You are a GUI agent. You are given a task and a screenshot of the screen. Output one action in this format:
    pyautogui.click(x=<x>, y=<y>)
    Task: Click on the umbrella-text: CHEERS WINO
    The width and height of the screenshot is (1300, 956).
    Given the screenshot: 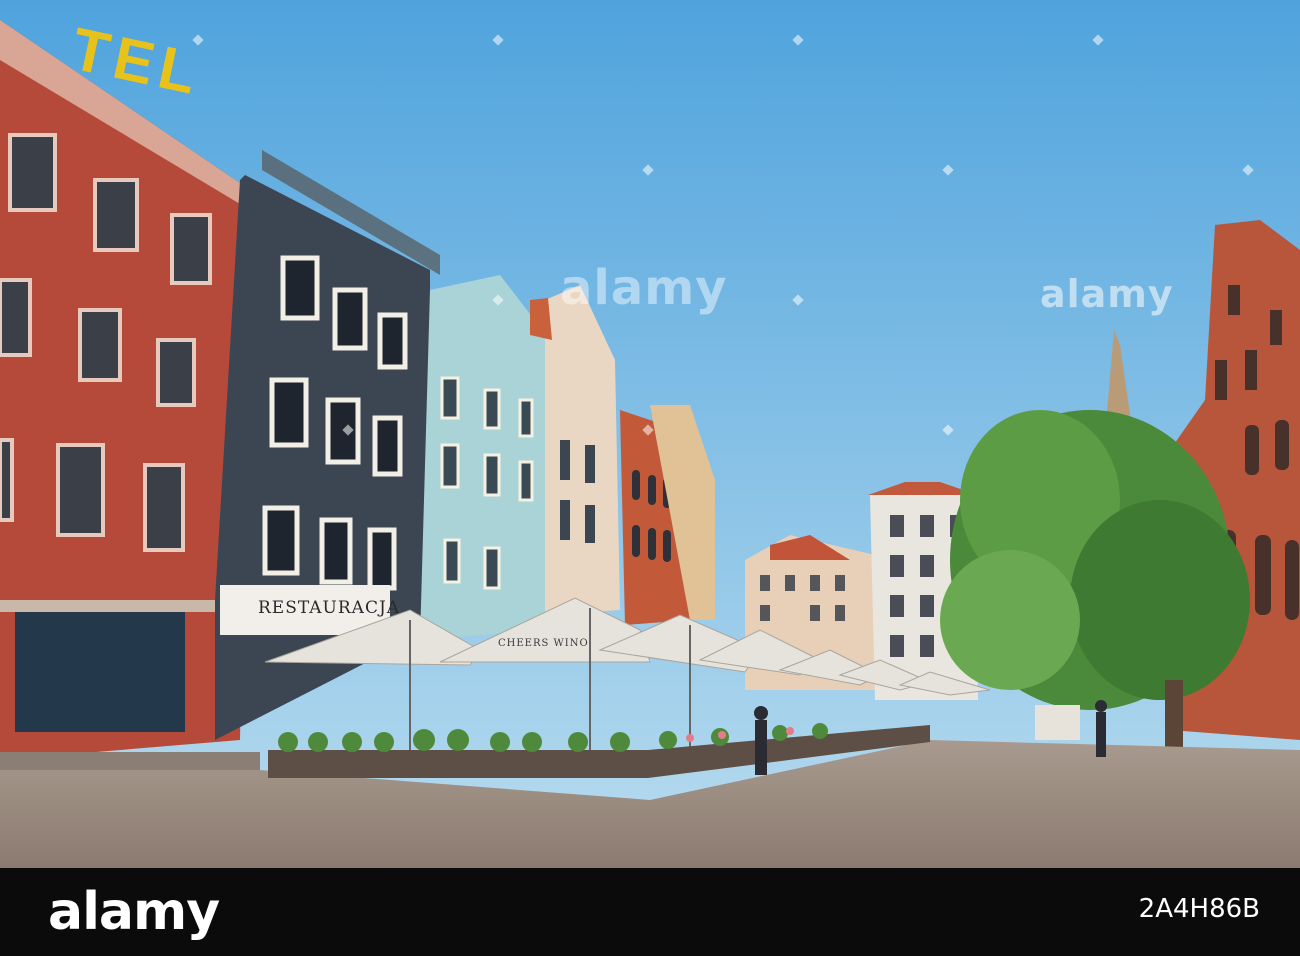 What is the action you would take?
    pyautogui.click(x=543, y=643)
    